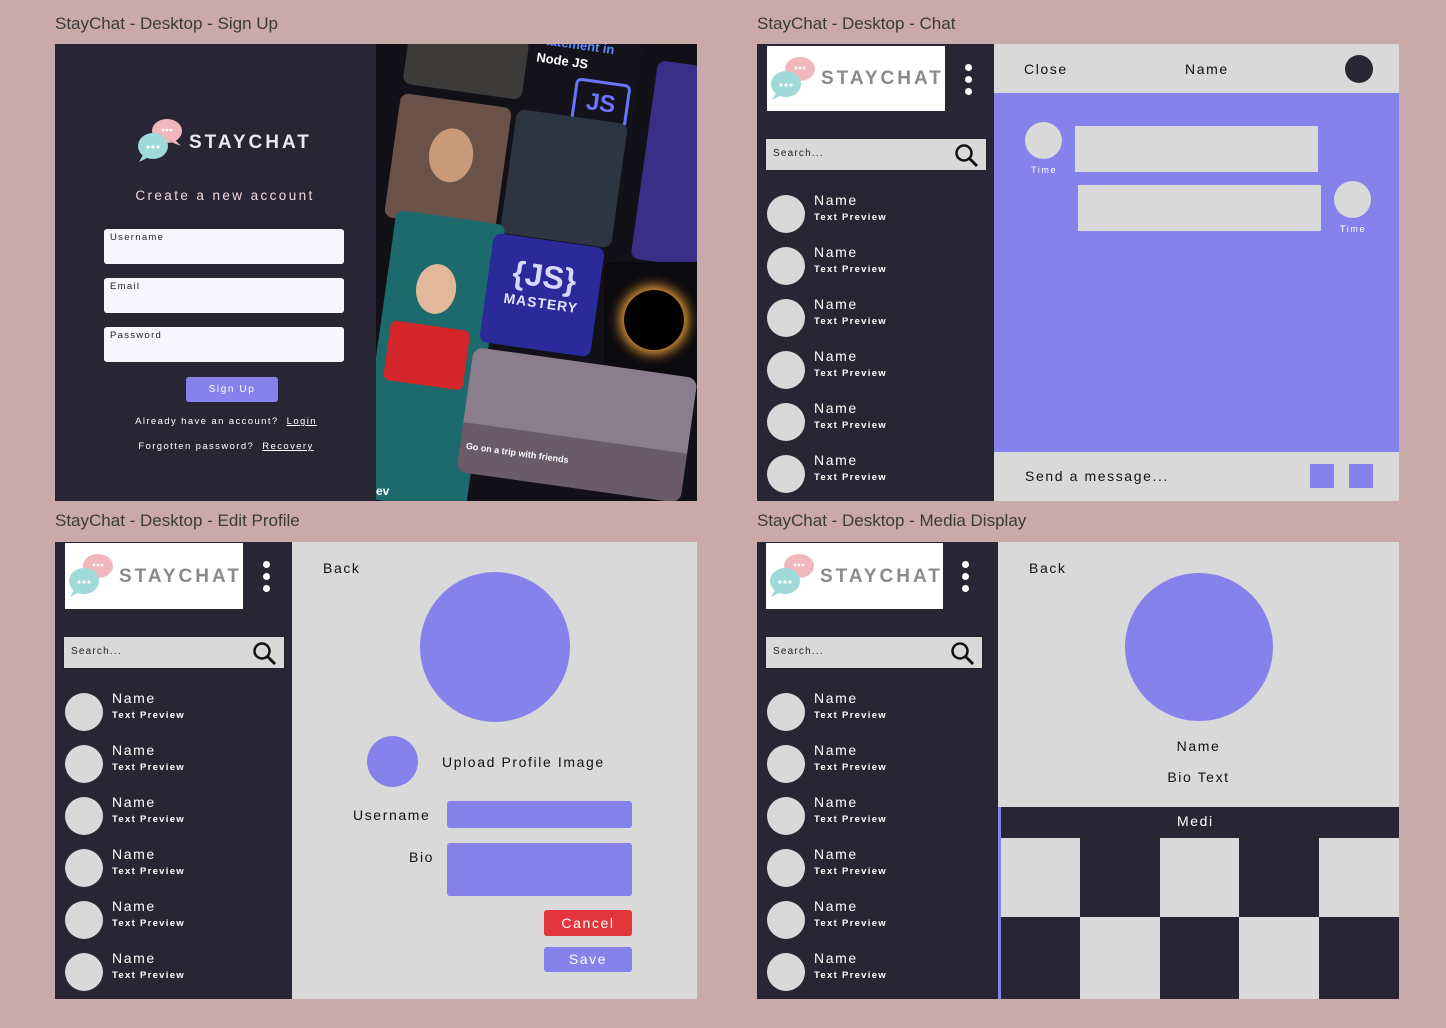 This screenshot has height=1028, width=1446. I want to click on media-header: Medi, so click(1195, 821).